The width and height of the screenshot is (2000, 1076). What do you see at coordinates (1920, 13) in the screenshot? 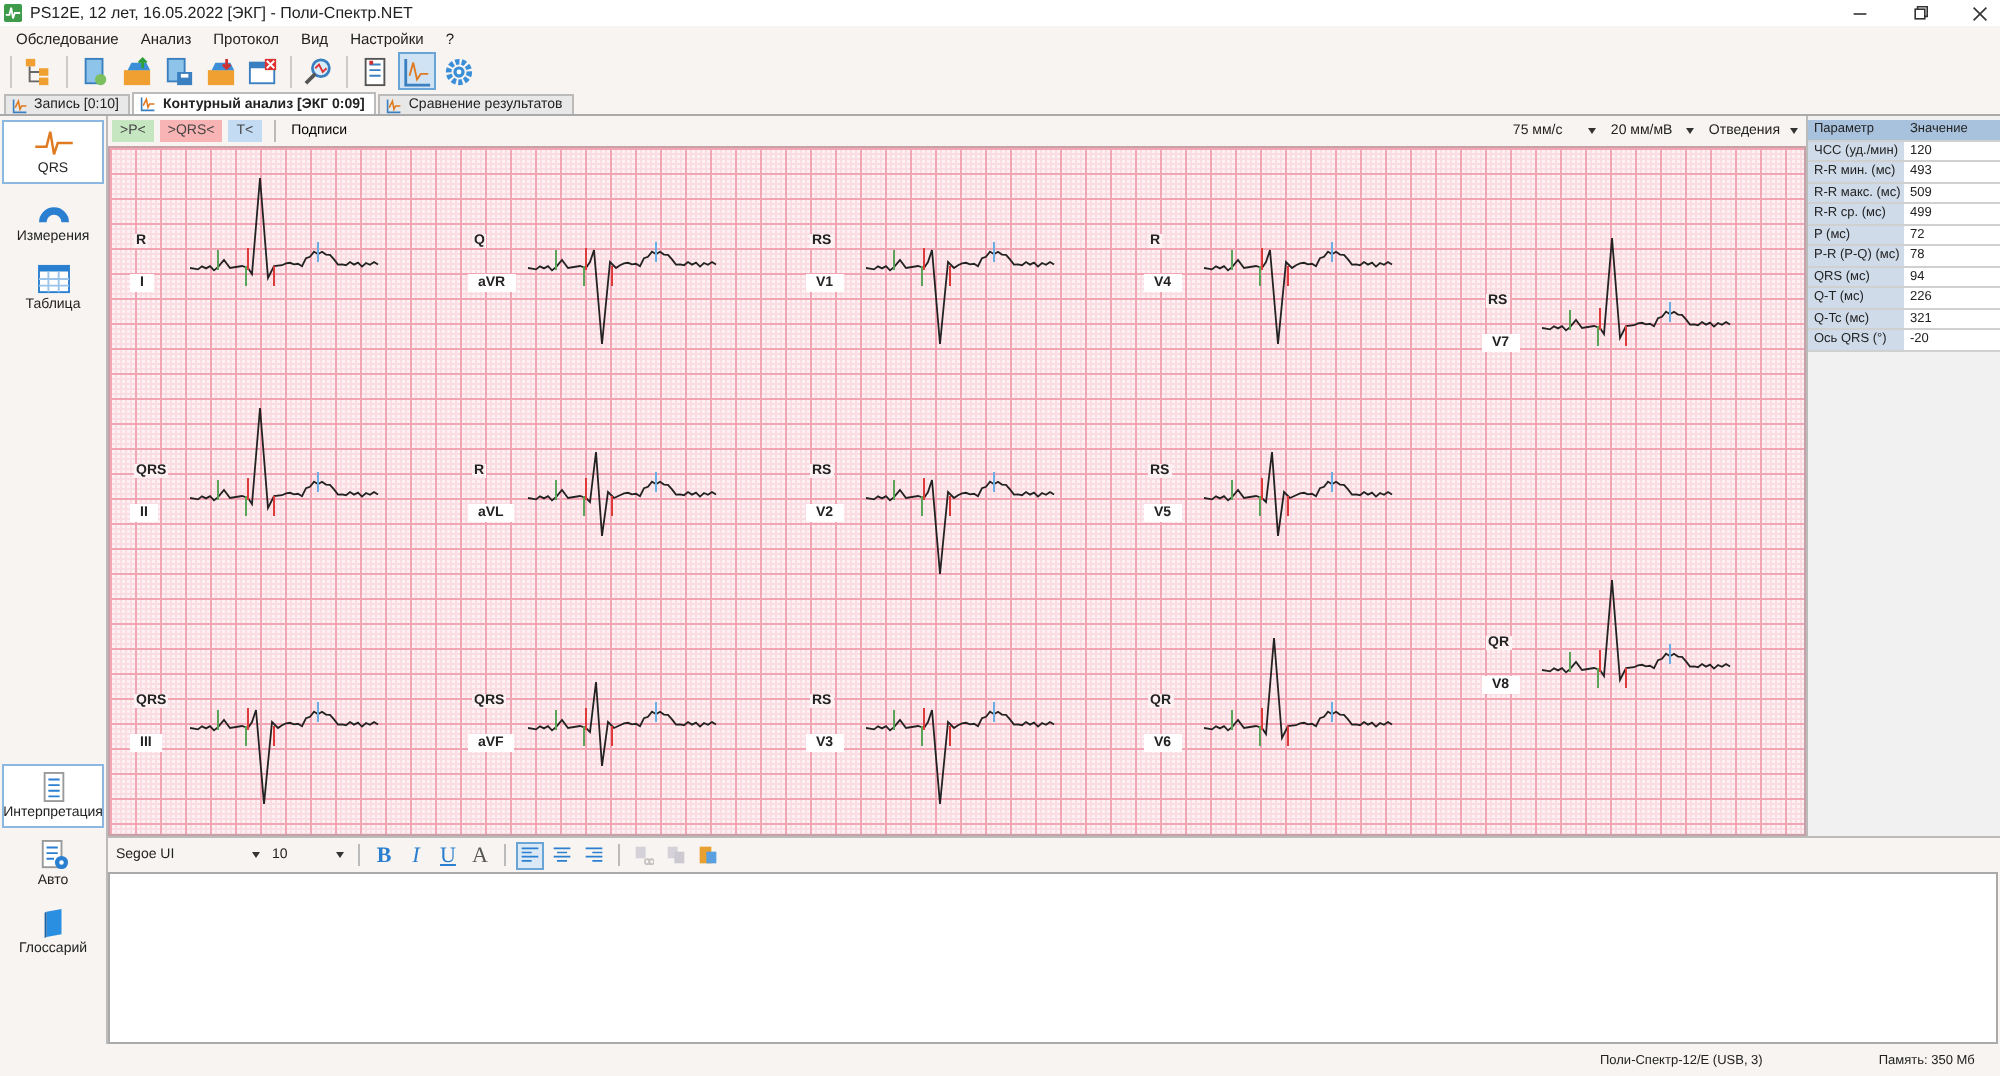
I see `maximize-icon` at bounding box center [1920, 13].